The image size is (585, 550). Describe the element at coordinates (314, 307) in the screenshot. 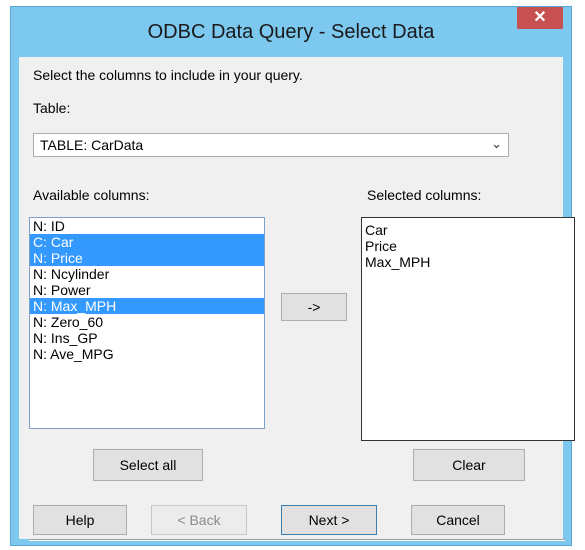

I see `add-column-button: ->` at that location.